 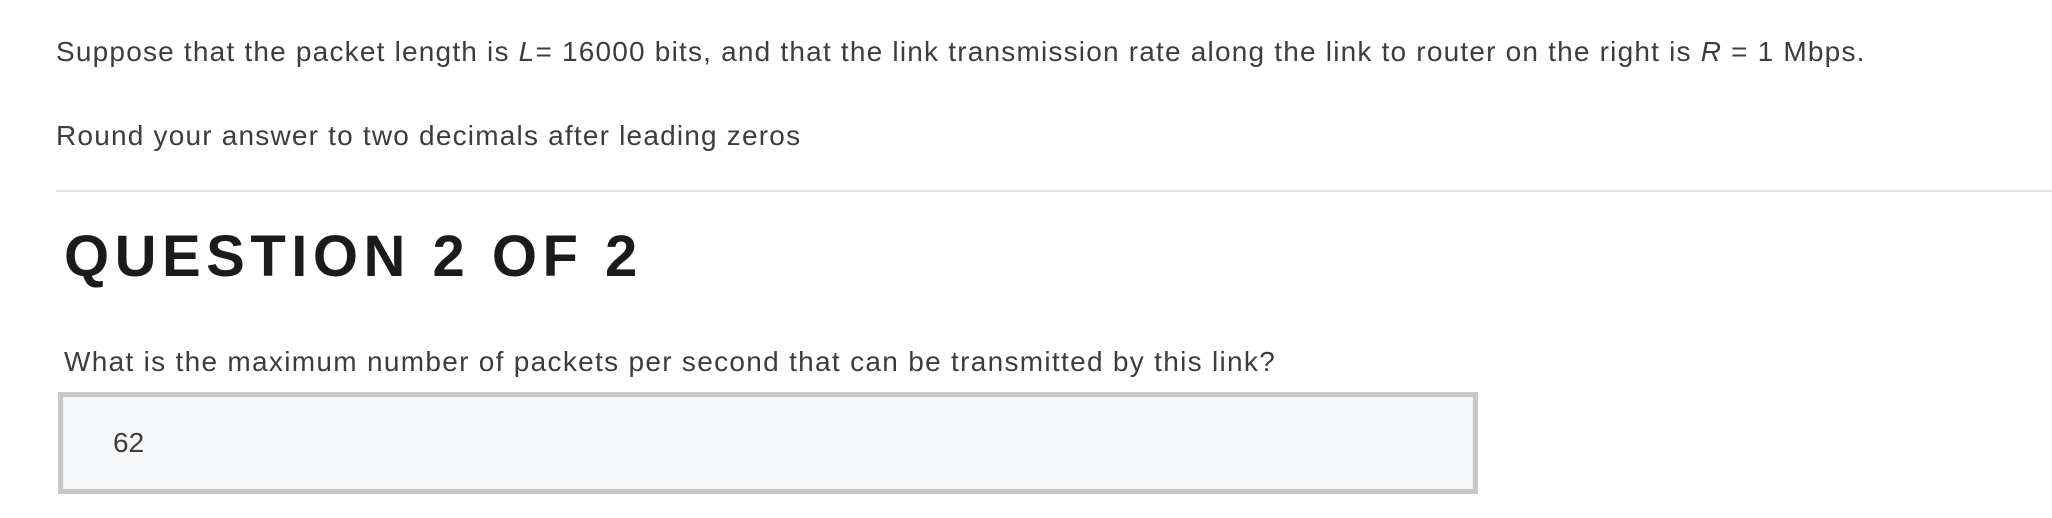 I want to click on question-heading: QUESTION 2 OF 2, so click(x=353, y=256).